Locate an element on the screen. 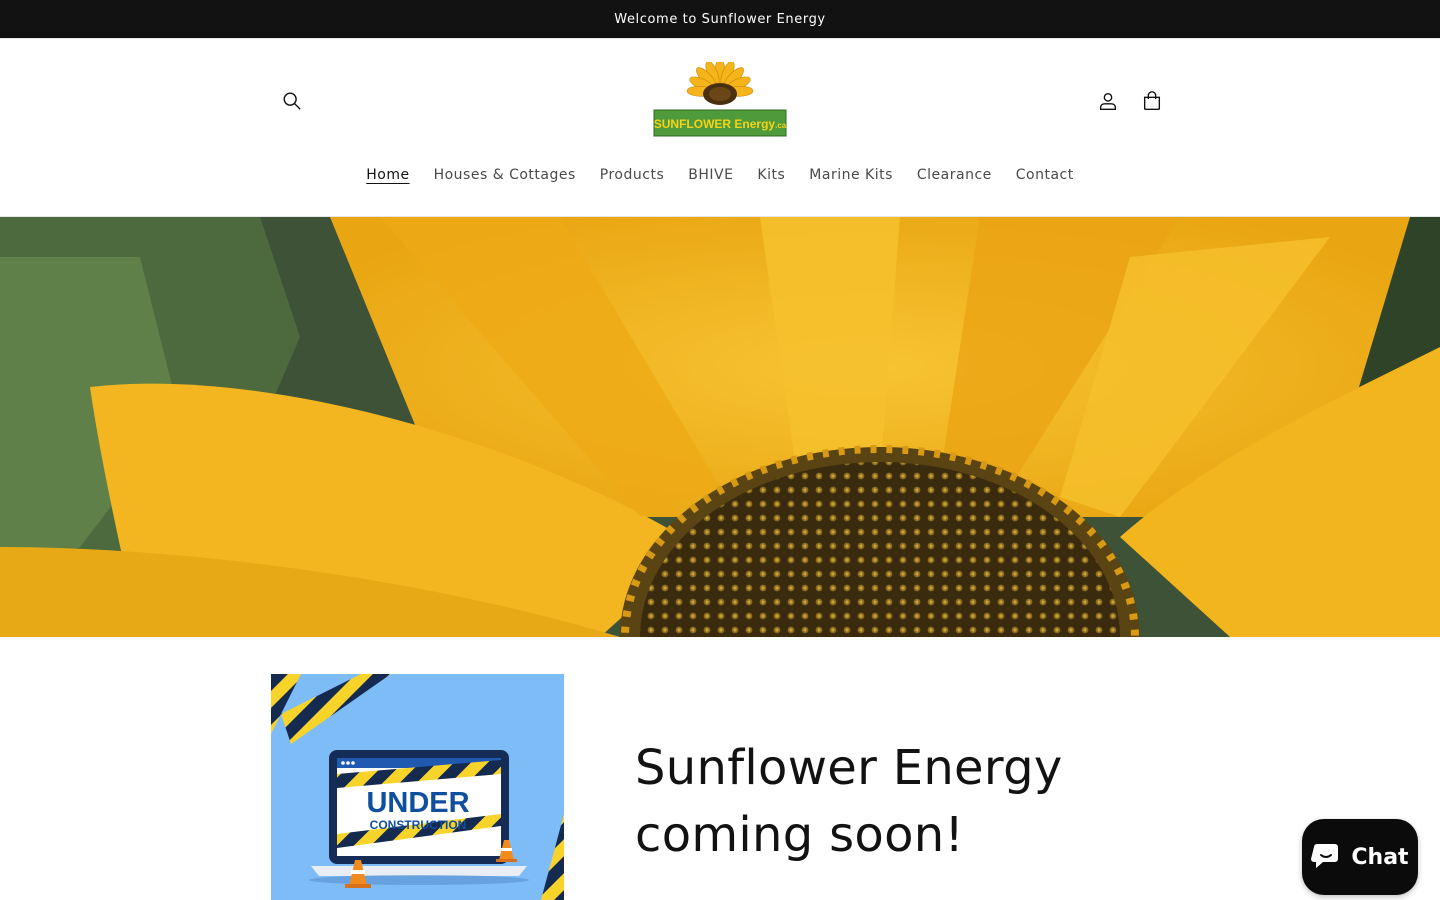  under-construction-illustration: UNDER CONSTRUCTION is located at coordinates (417, 787).